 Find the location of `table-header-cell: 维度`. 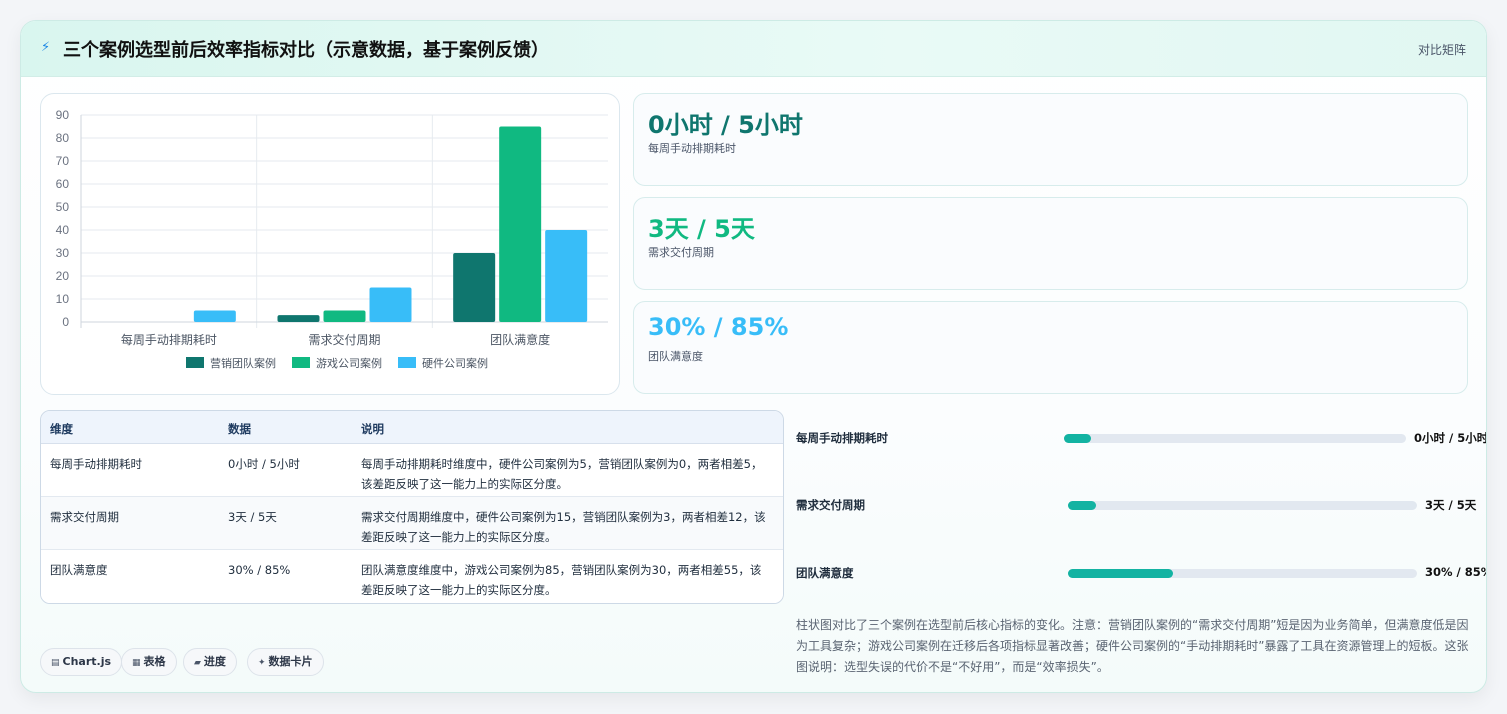

table-header-cell: 维度 is located at coordinates (61, 429).